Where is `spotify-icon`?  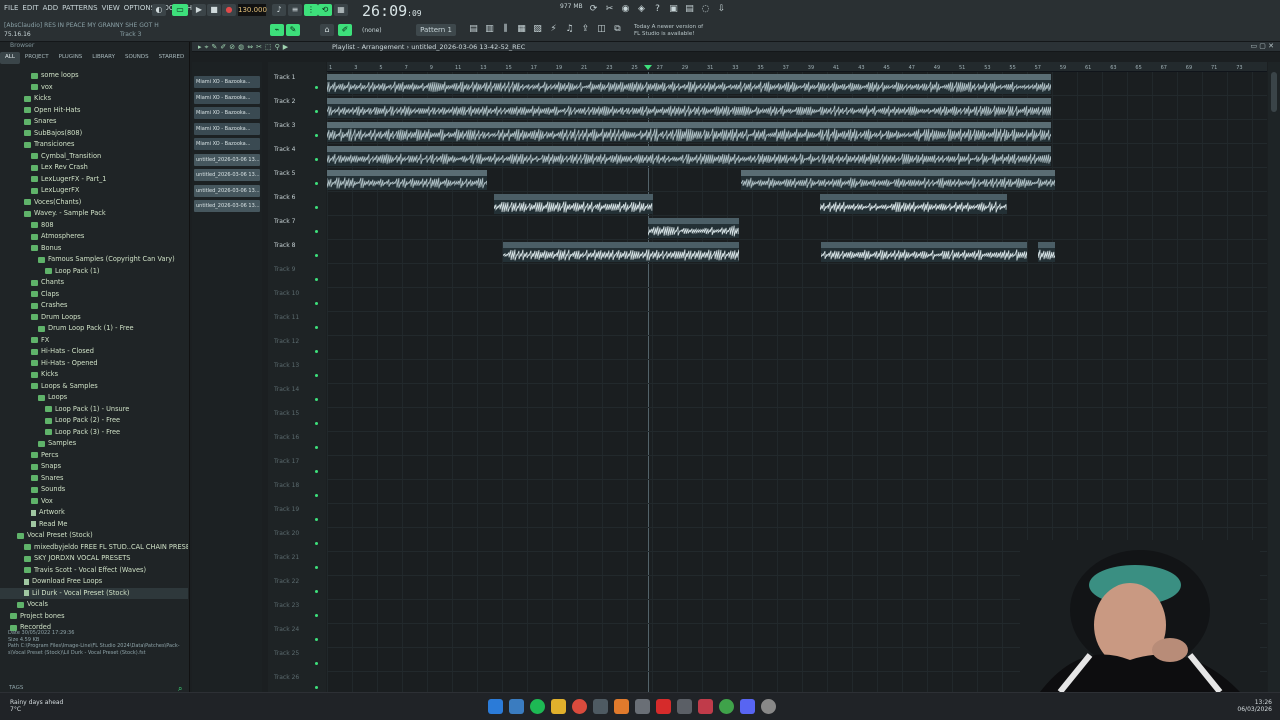 spotify-icon is located at coordinates (537, 706).